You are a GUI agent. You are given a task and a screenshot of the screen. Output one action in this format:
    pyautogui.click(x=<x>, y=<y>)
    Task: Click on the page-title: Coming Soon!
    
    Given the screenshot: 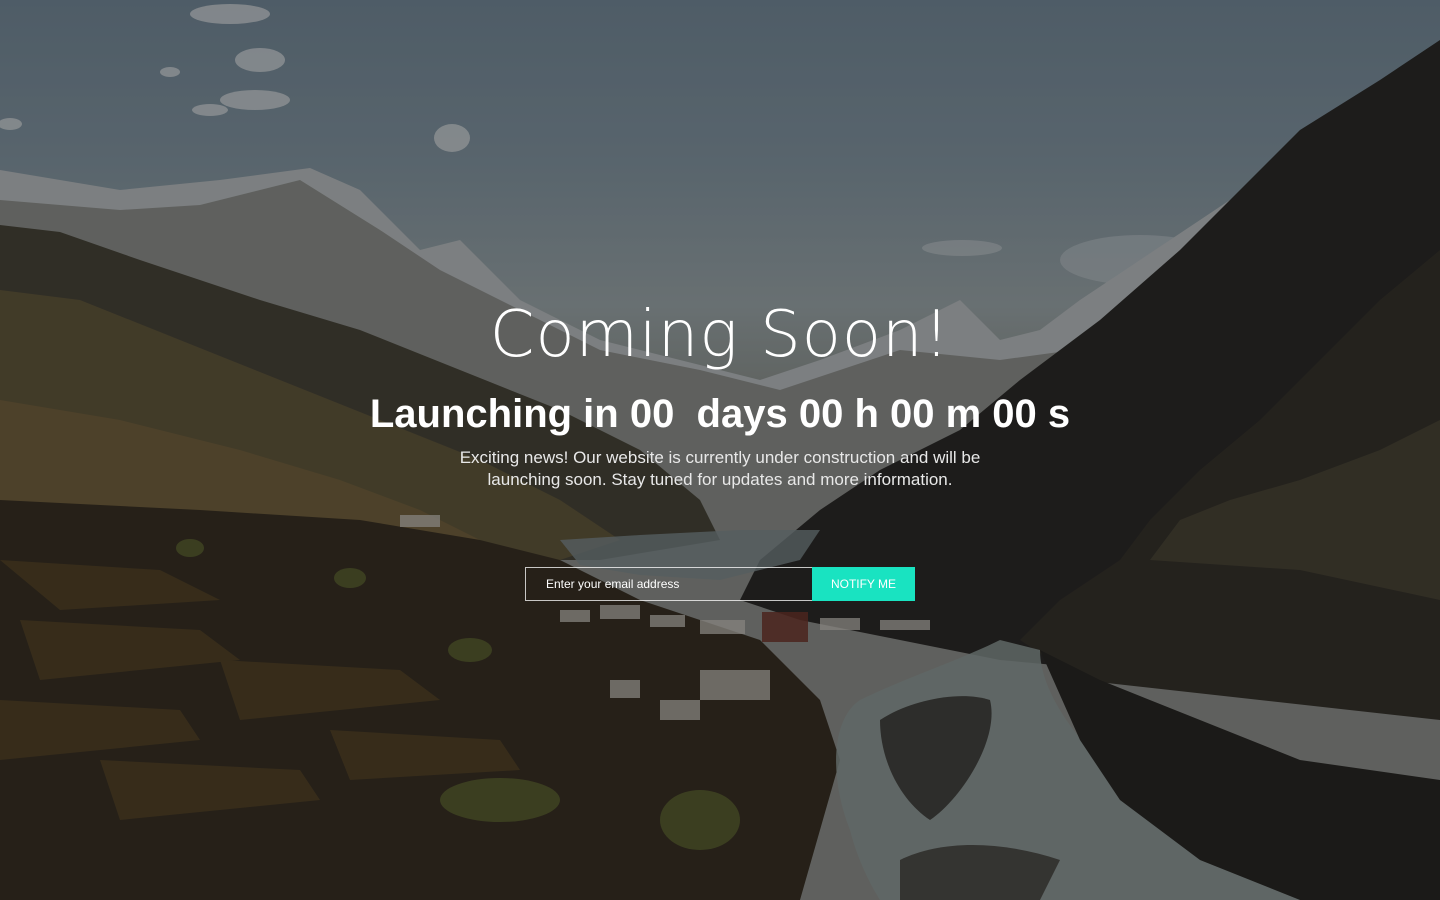 What is the action you would take?
    pyautogui.click(x=720, y=335)
    